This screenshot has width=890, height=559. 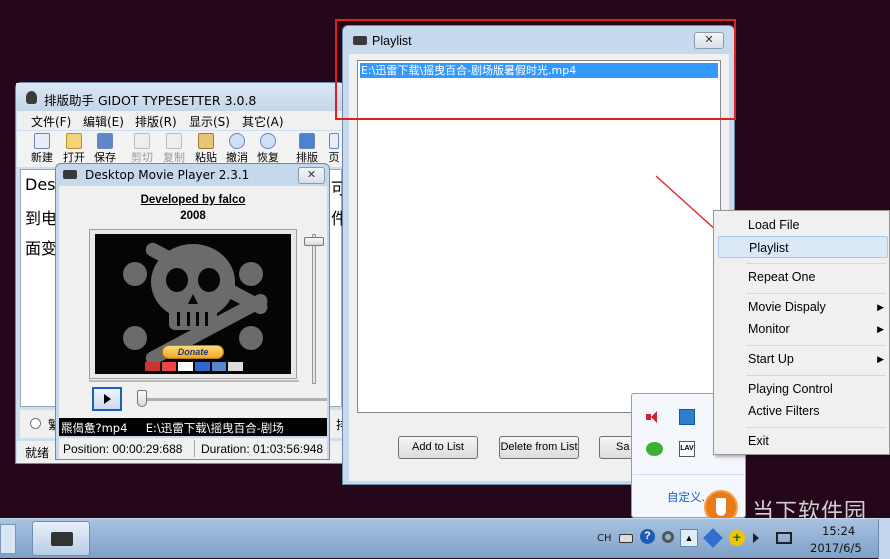 I want to click on typesetter-toolbar: 新建 打开 保存 剪切 复制 粘贴 撤消 恢复 排版 页, so click(x=181, y=149).